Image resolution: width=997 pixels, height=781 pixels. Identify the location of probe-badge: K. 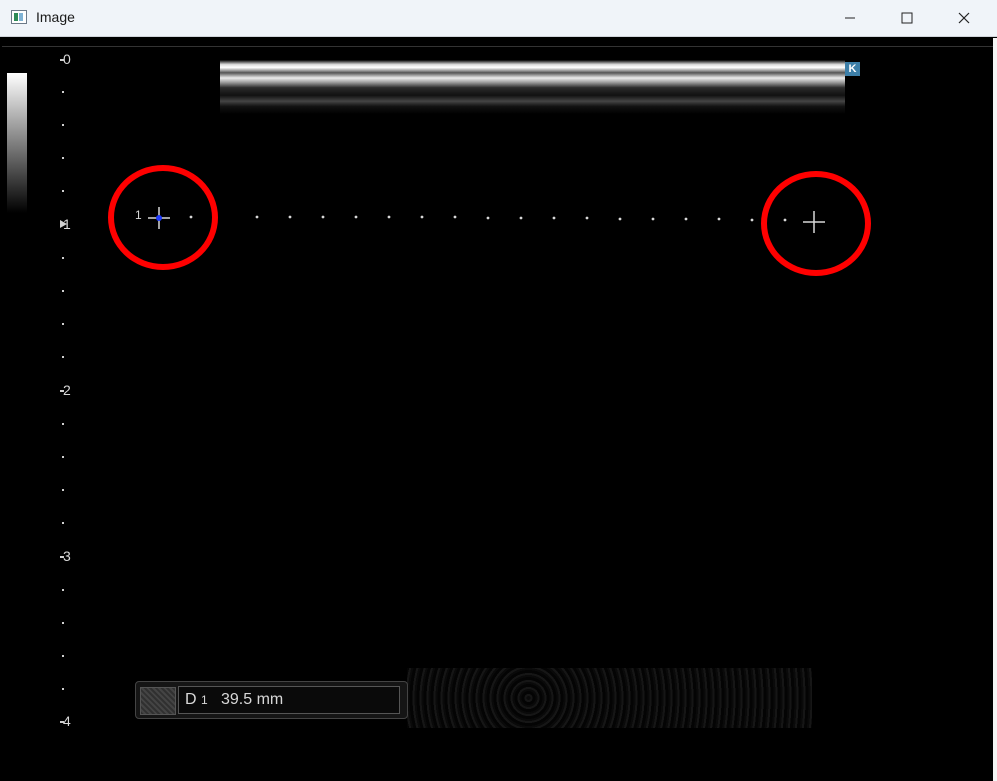
(852, 69).